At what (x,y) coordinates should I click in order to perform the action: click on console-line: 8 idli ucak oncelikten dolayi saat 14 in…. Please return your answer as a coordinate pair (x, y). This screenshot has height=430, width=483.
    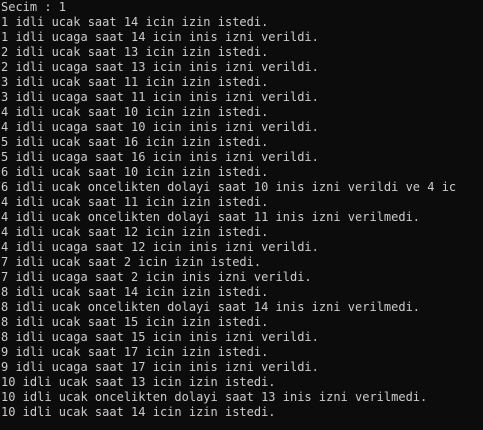
    Looking at the image, I should click on (211, 307).